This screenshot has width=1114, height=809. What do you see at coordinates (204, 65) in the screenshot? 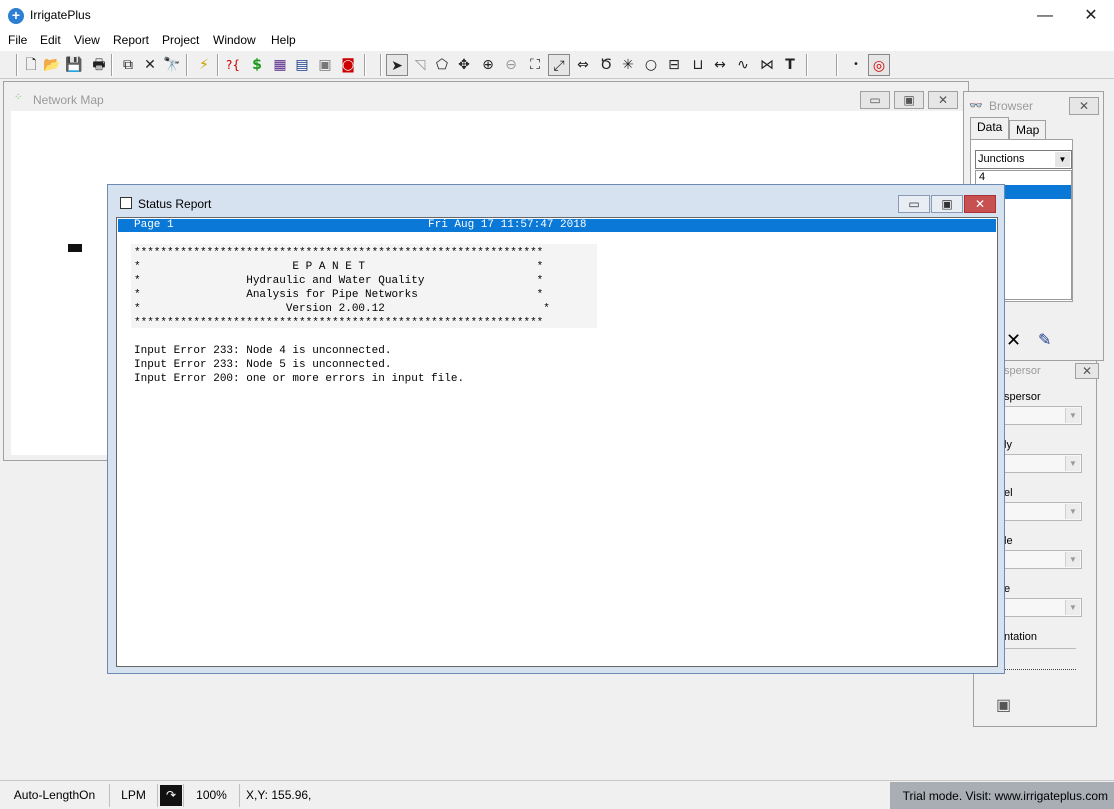
I see `run-icon: ⚡` at bounding box center [204, 65].